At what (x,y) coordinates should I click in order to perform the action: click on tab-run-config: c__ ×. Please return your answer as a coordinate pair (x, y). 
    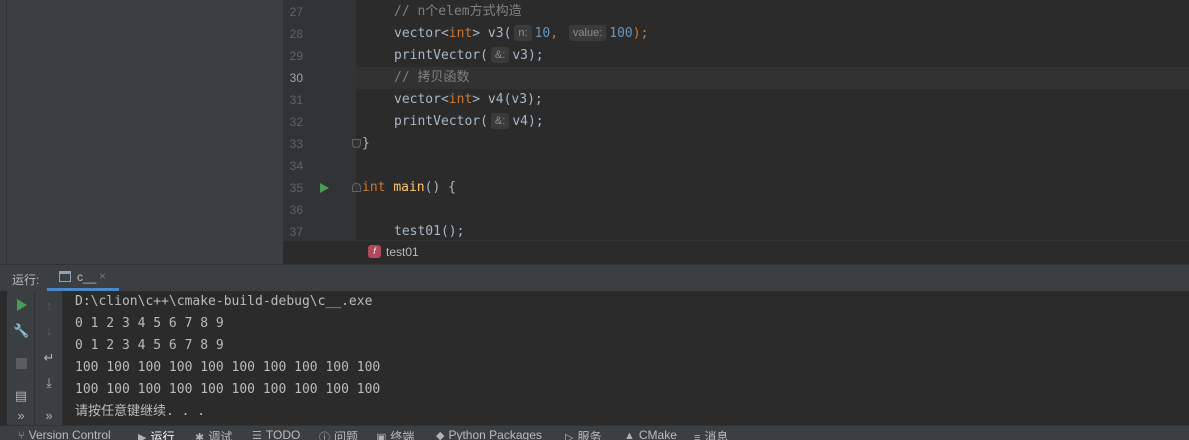
    Looking at the image, I should click on (83, 278).